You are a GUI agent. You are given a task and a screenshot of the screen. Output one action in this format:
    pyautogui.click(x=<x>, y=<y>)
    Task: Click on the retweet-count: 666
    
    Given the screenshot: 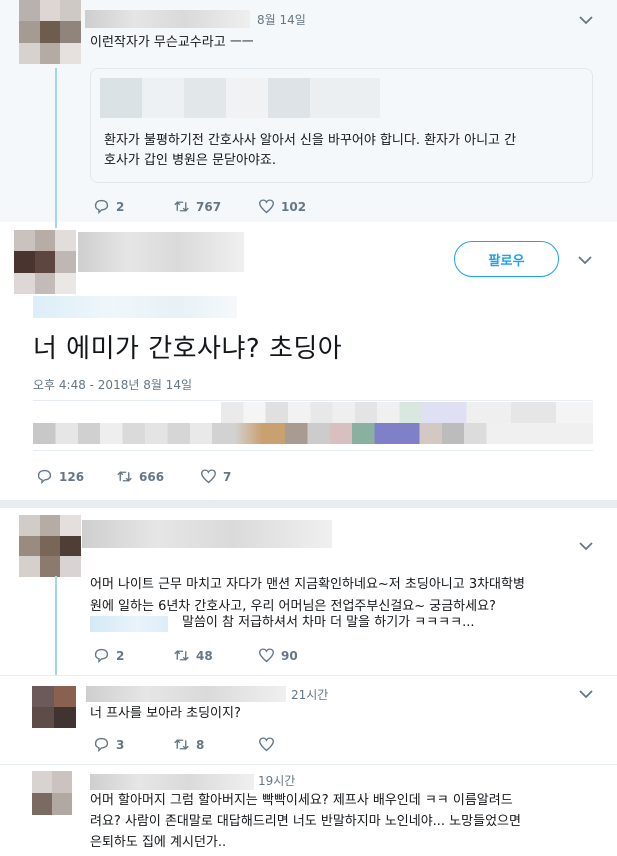 What is the action you would take?
    pyautogui.click(x=152, y=476)
    